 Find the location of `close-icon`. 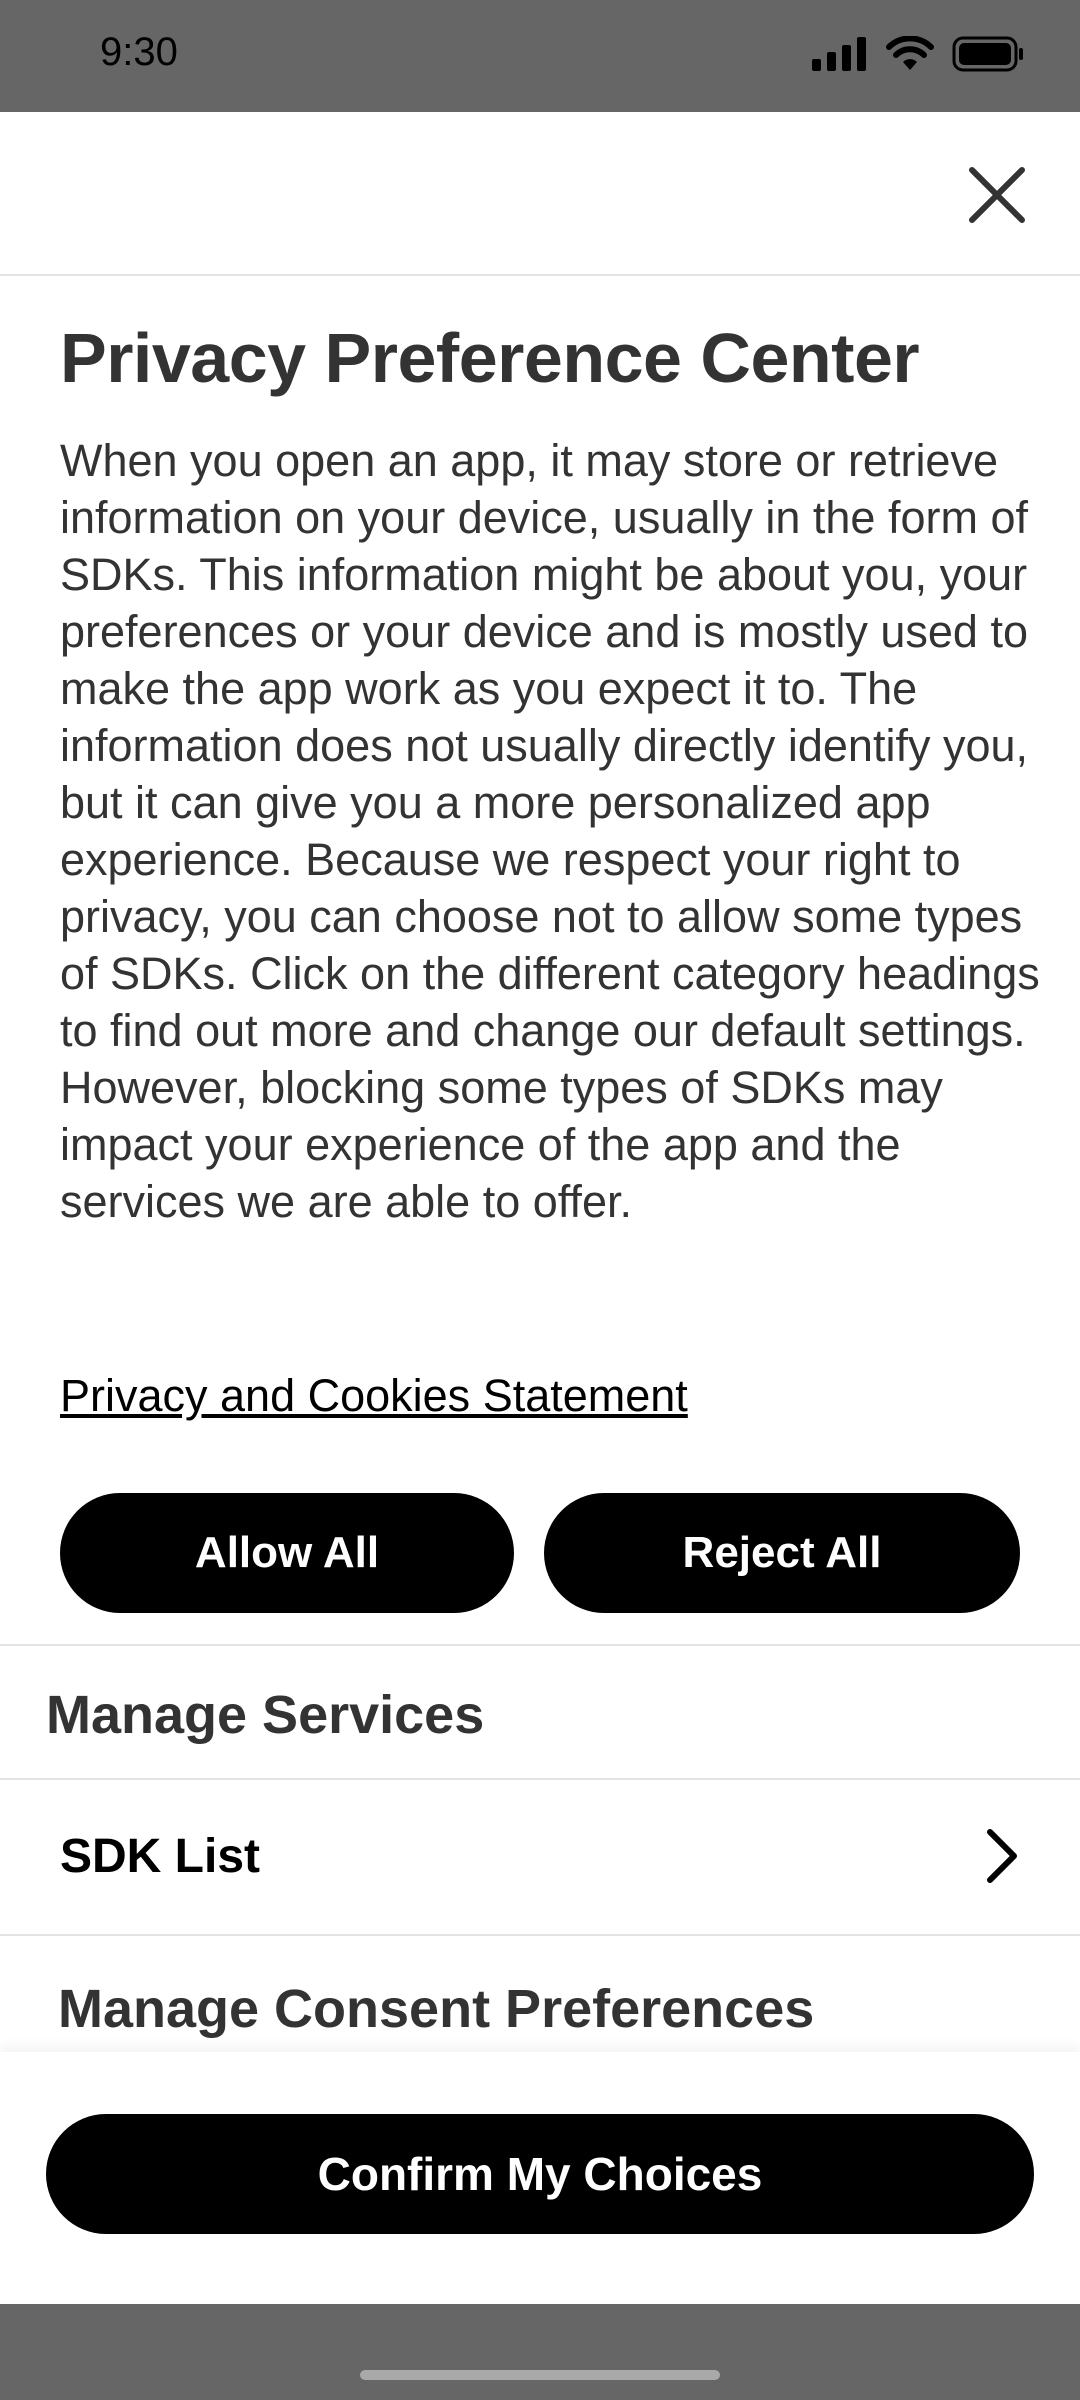

close-icon is located at coordinates (997, 195).